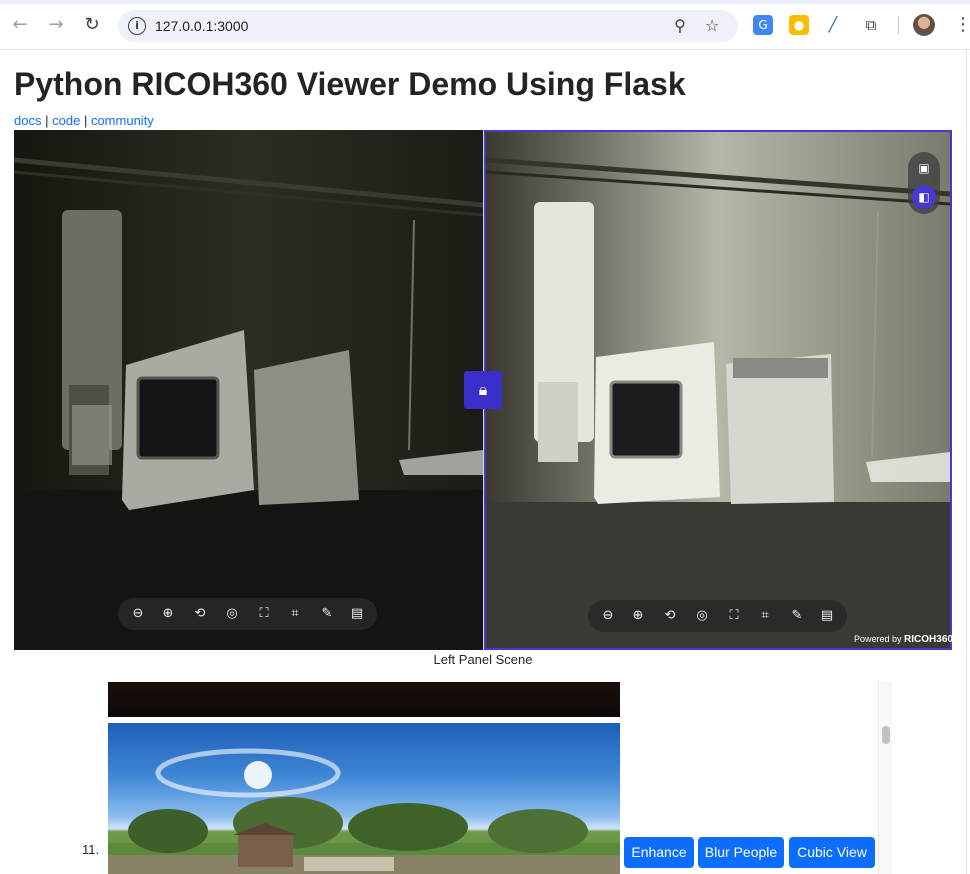 The image size is (970, 874). What do you see at coordinates (966, 462) in the screenshot?
I see `page-edge` at bounding box center [966, 462].